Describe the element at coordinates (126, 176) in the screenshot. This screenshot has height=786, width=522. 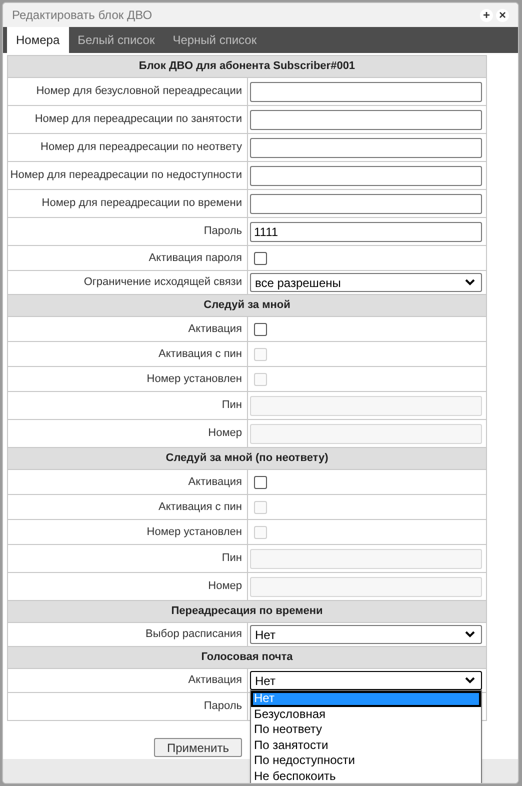
I see `field-label: Номер для переадресации по недоступности` at that location.